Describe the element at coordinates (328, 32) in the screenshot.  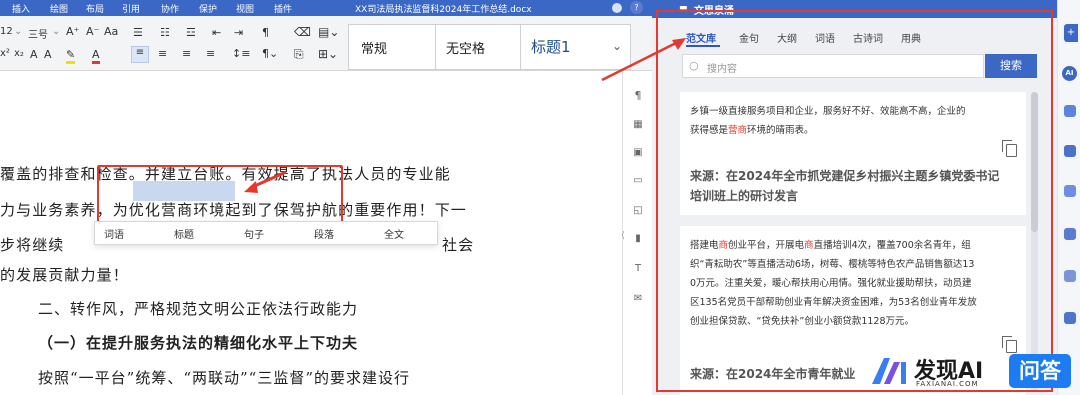
I see `fill-icon: ▤⌄` at that location.